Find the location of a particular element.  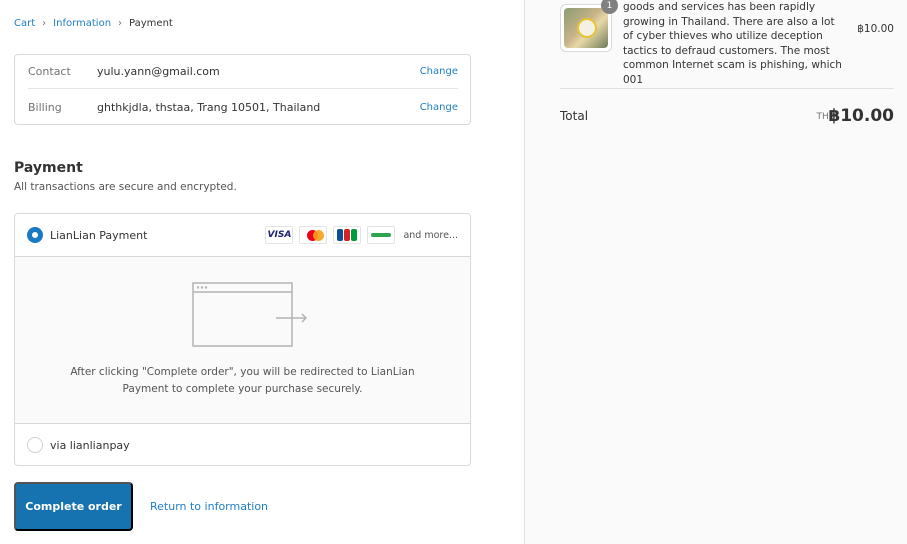

breadcrumb-cart: Cart is located at coordinates (24, 23).